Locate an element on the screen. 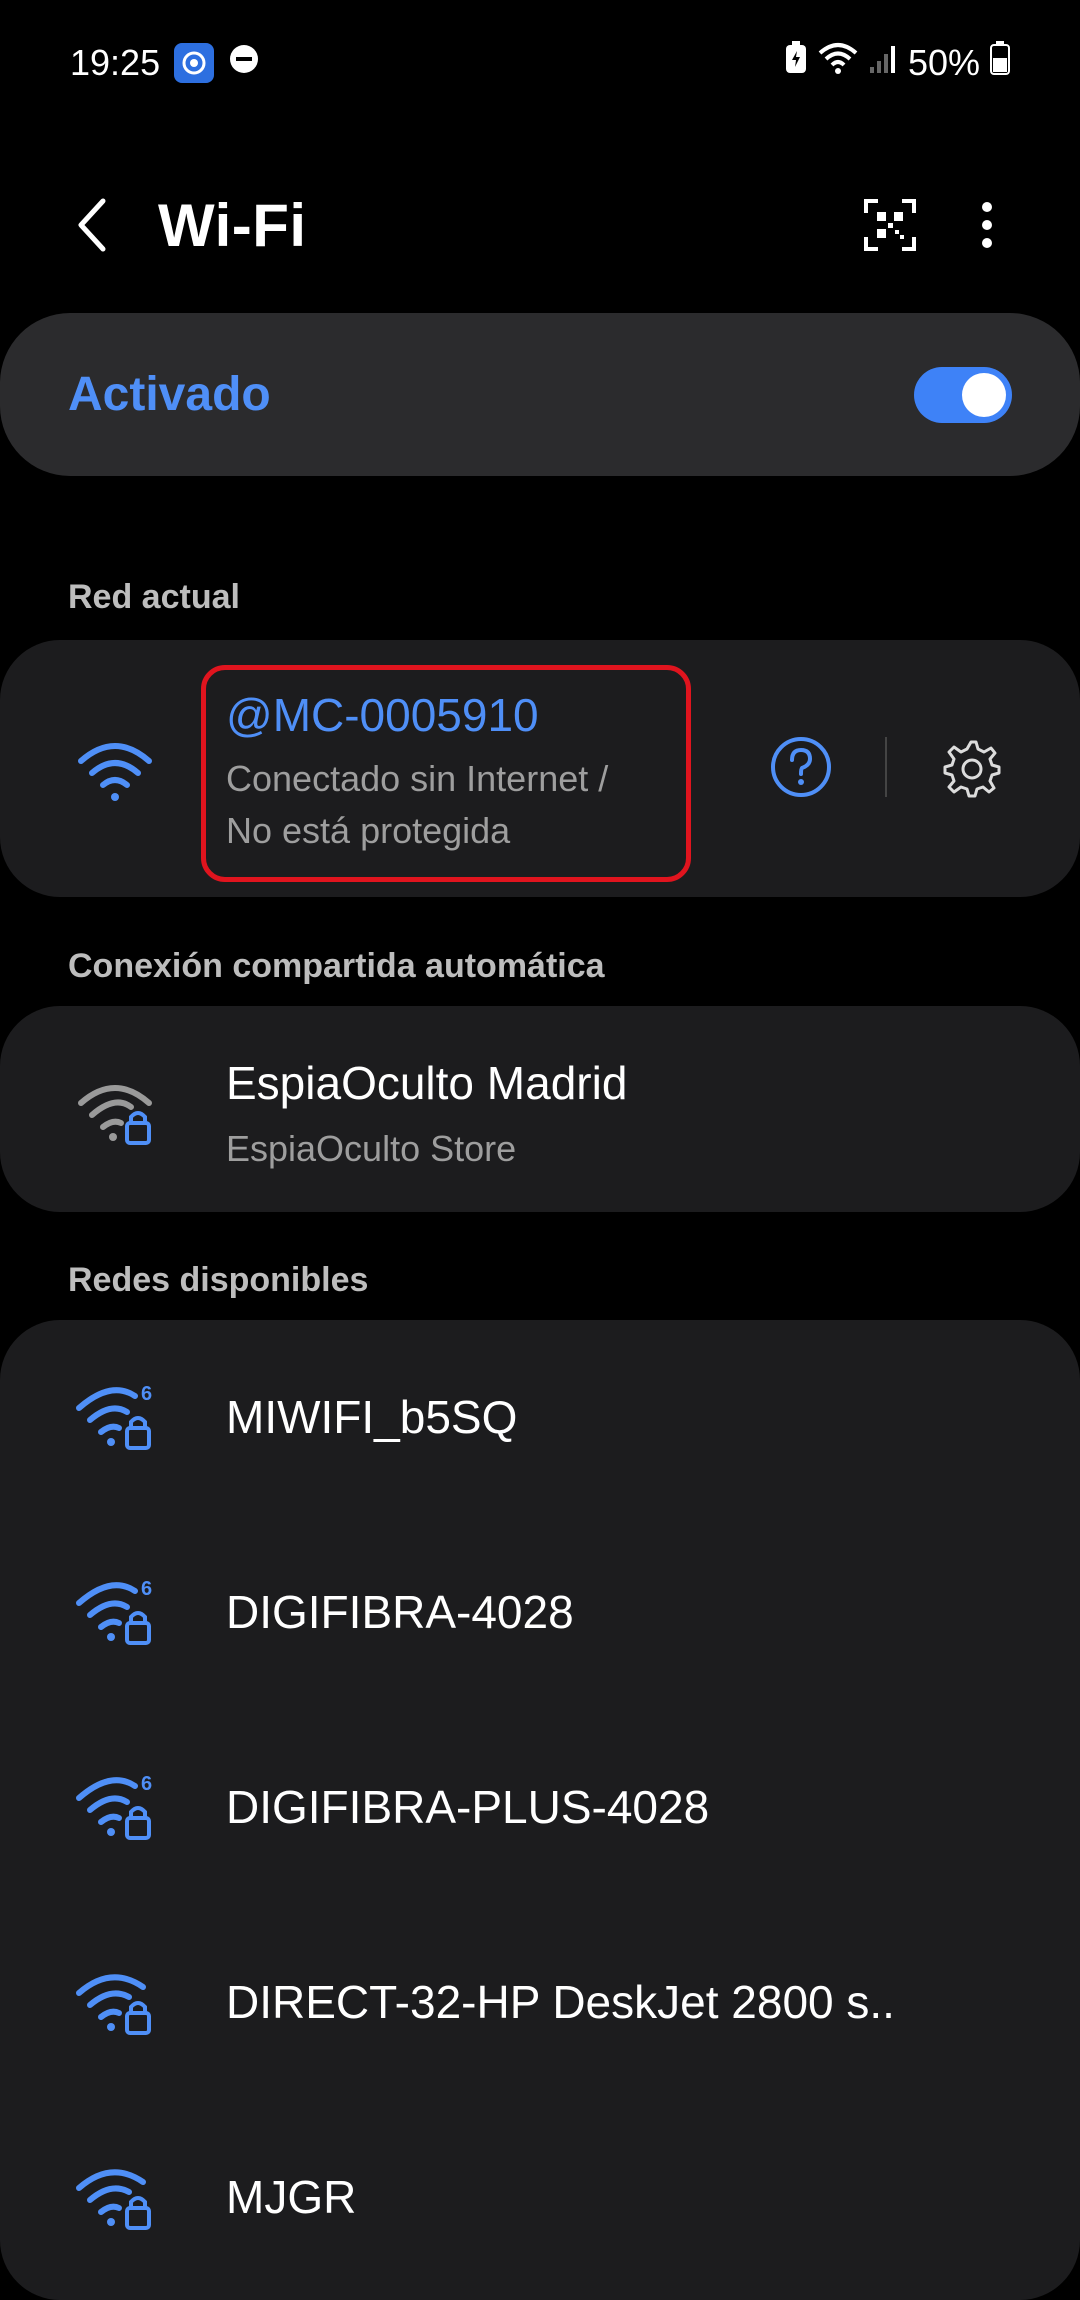 This screenshot has width=1080, height=2300. network-item: MJGR is located at coordinates (540, 2197).